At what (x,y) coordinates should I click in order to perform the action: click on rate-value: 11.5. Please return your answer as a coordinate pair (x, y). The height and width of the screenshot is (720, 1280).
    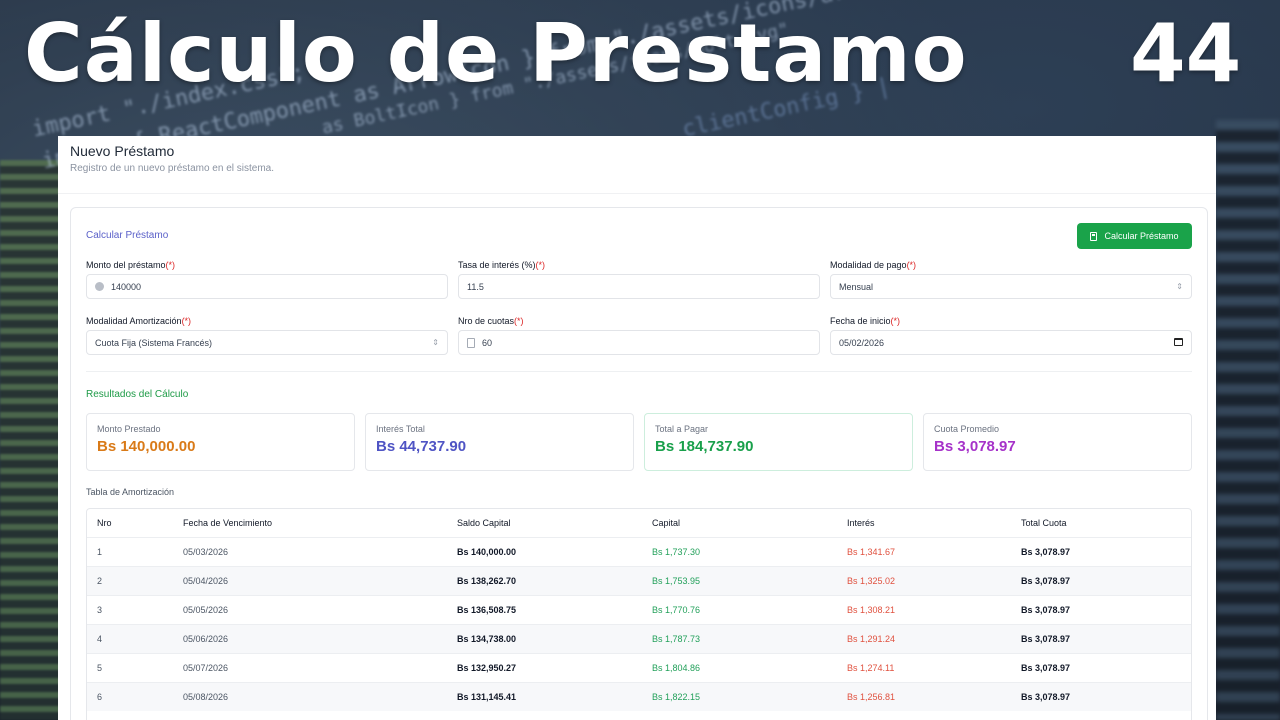
    Looking at the image, I should click on (475, 286).